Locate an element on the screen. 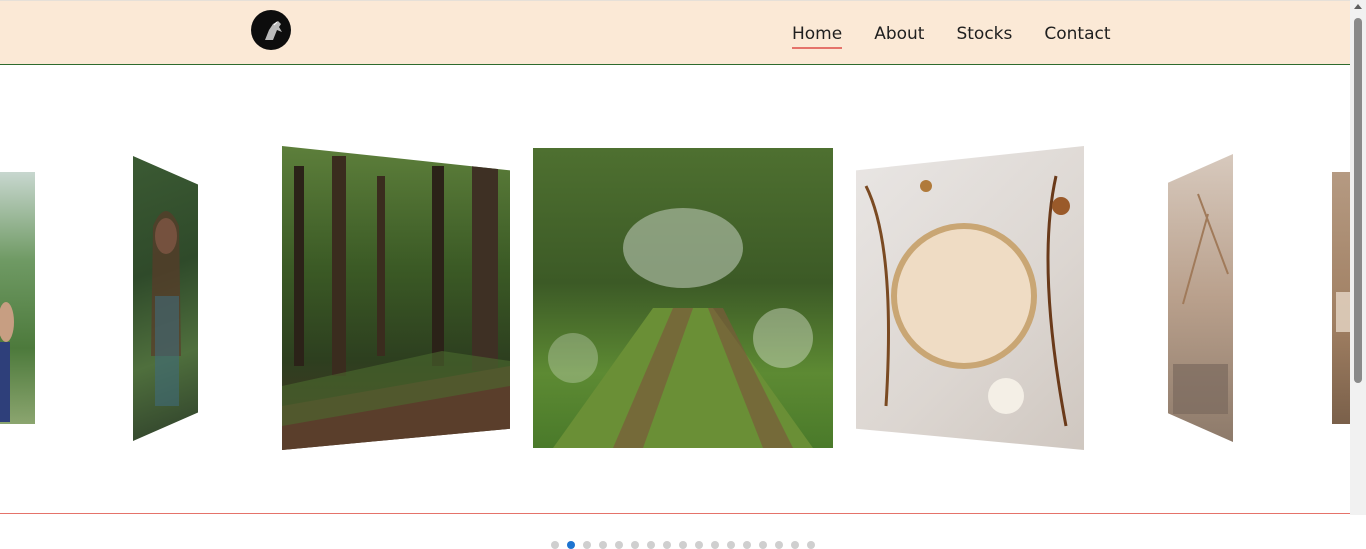 The width and height of the screenshot is (1366, 549). scroll-thumb is located at coordinates (1358, 200).